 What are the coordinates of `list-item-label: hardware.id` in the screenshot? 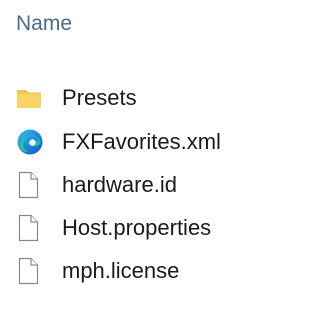 It's located at (119, 184).